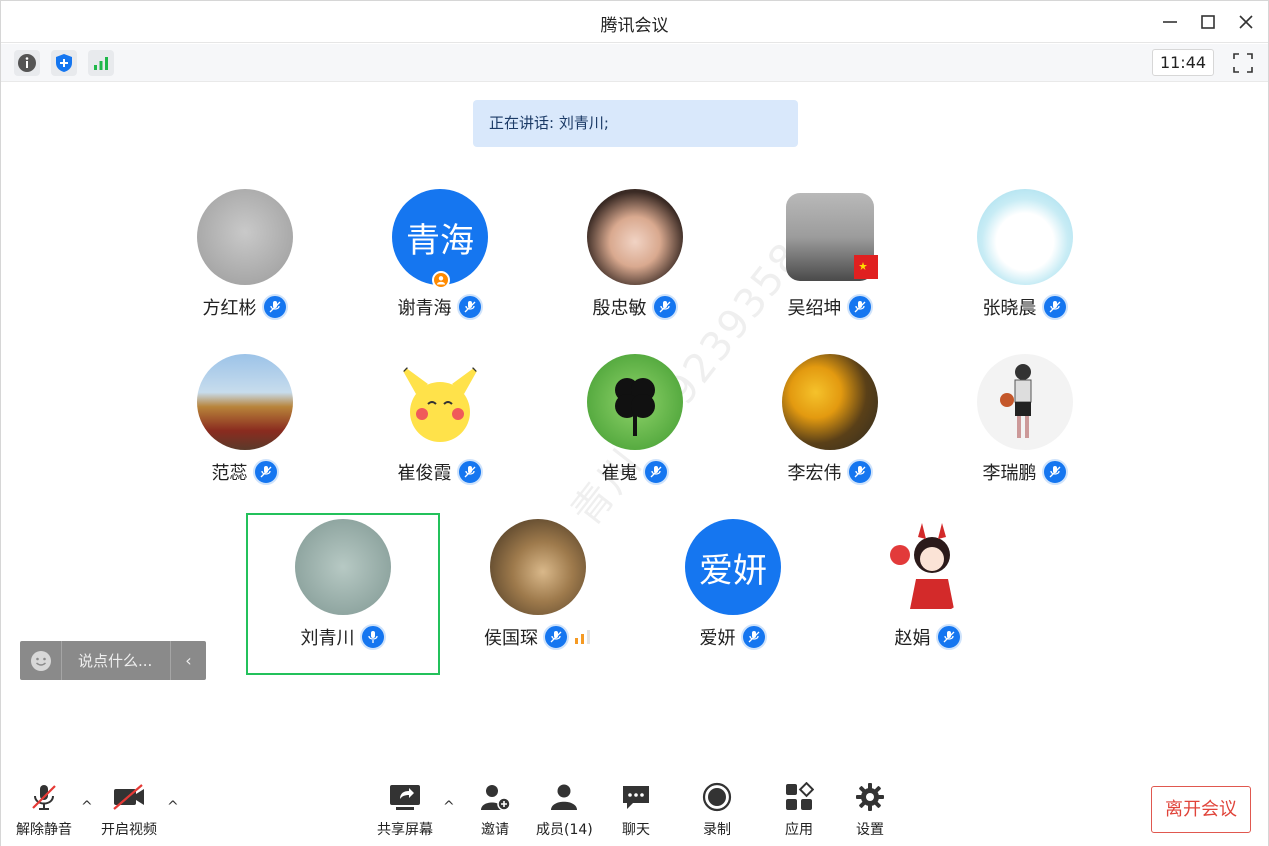 This screenshot has height=846, width=1269. I want to click on record-label: 录制, so click(717, 830).